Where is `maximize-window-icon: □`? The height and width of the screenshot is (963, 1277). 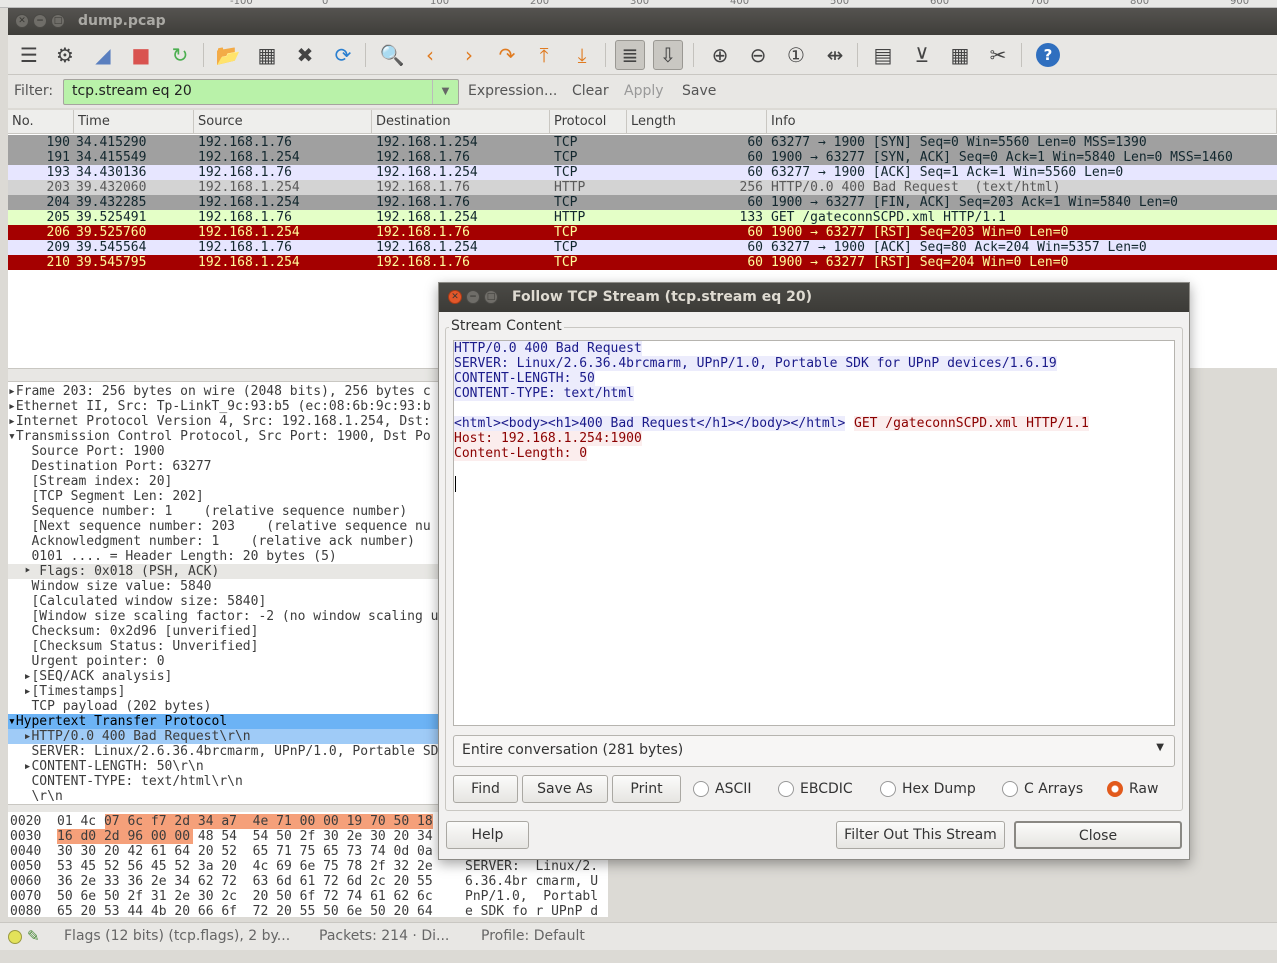
maximize-window-icon: □ is located at coordinates (58, 21).